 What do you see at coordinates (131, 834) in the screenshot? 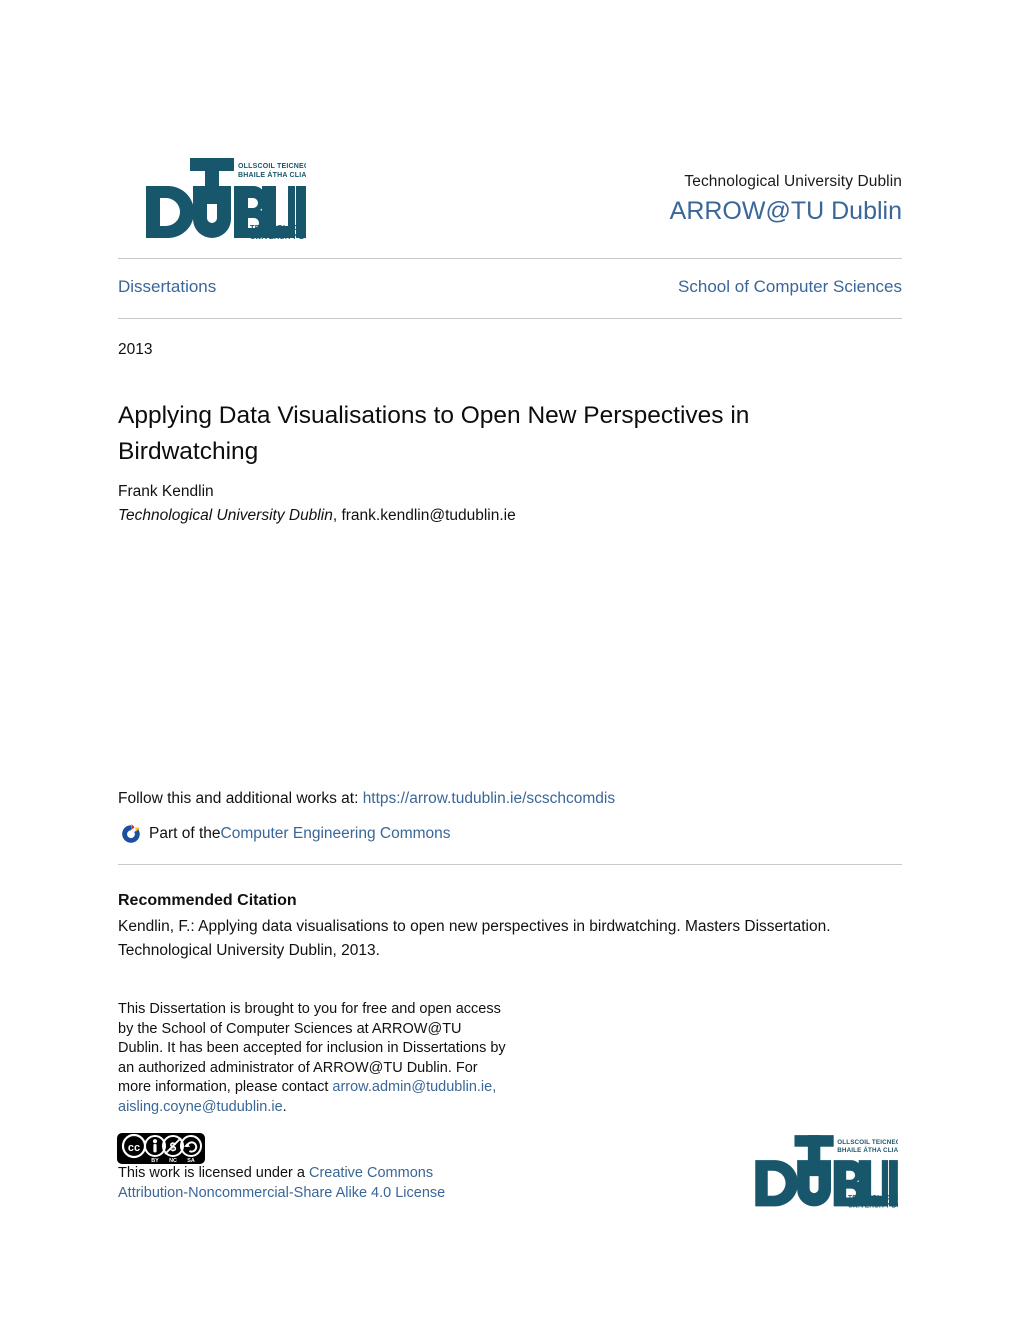
I see `digital-commons-network-icon` at bounding box center [131, 834].